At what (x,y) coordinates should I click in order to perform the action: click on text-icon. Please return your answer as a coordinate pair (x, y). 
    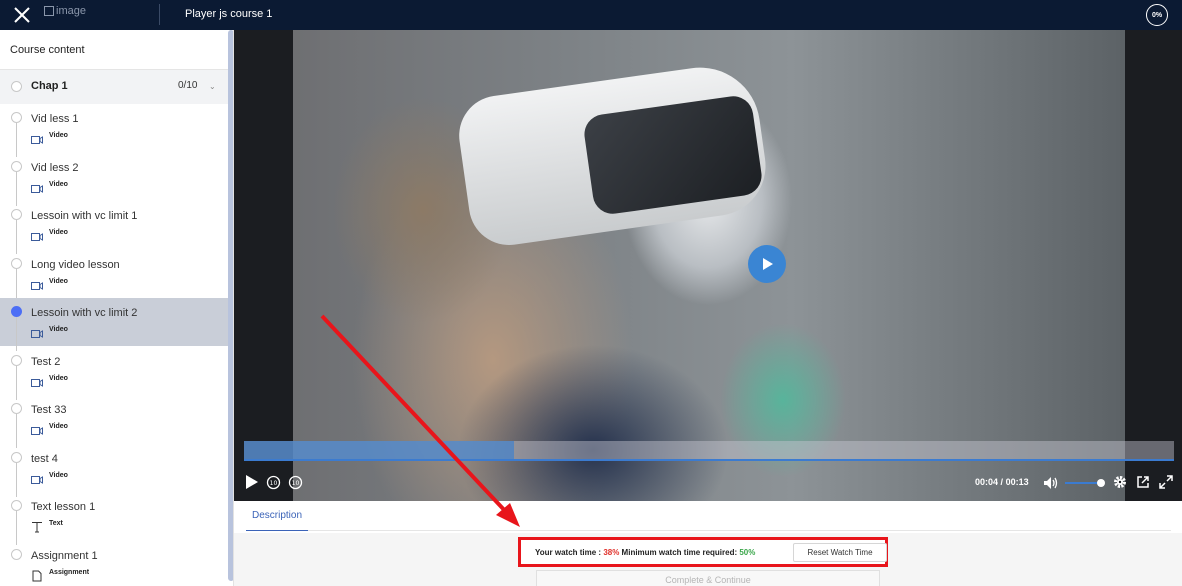
    Looking at the image, I should click on (37, 526).